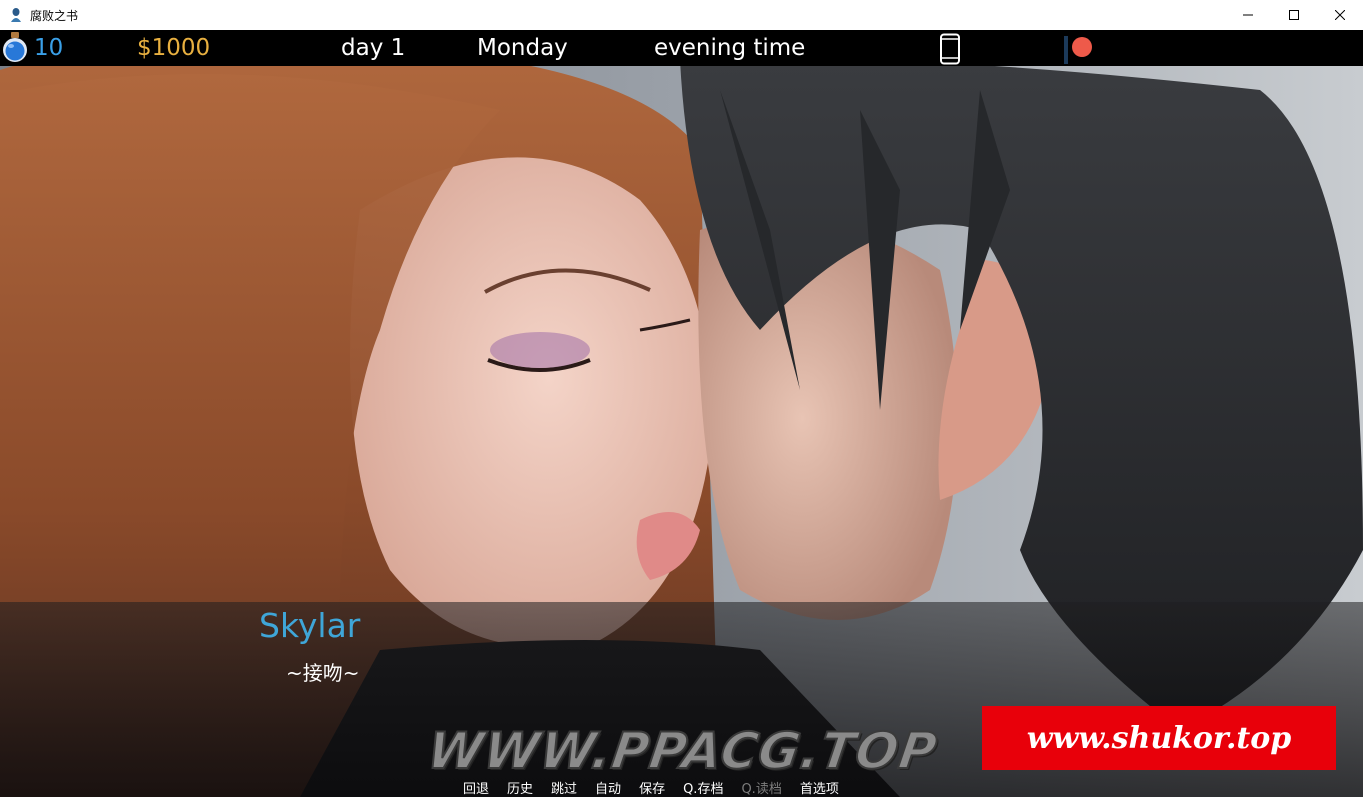 This screenshot has height=797, width=1363. I want to click on minimize-icon, so click(1248, 15).